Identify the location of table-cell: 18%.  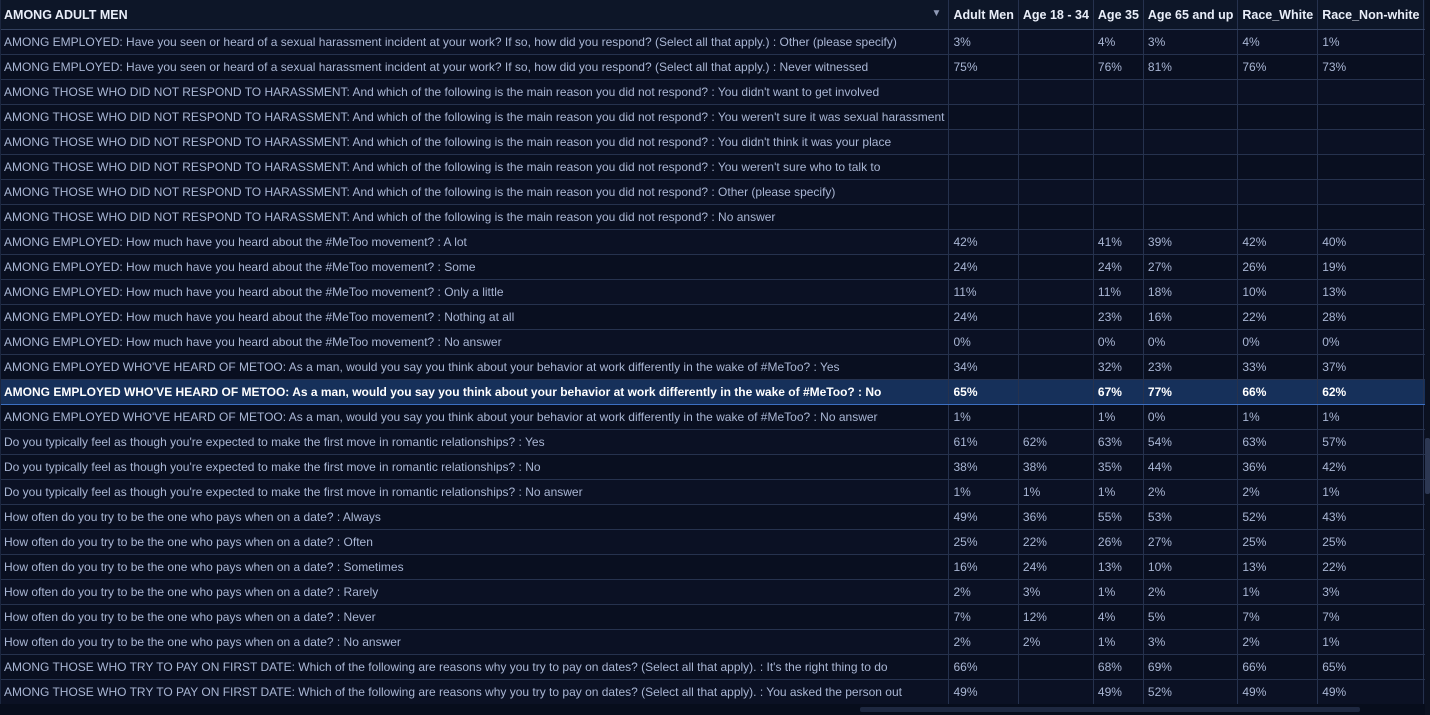
(1191, 292).